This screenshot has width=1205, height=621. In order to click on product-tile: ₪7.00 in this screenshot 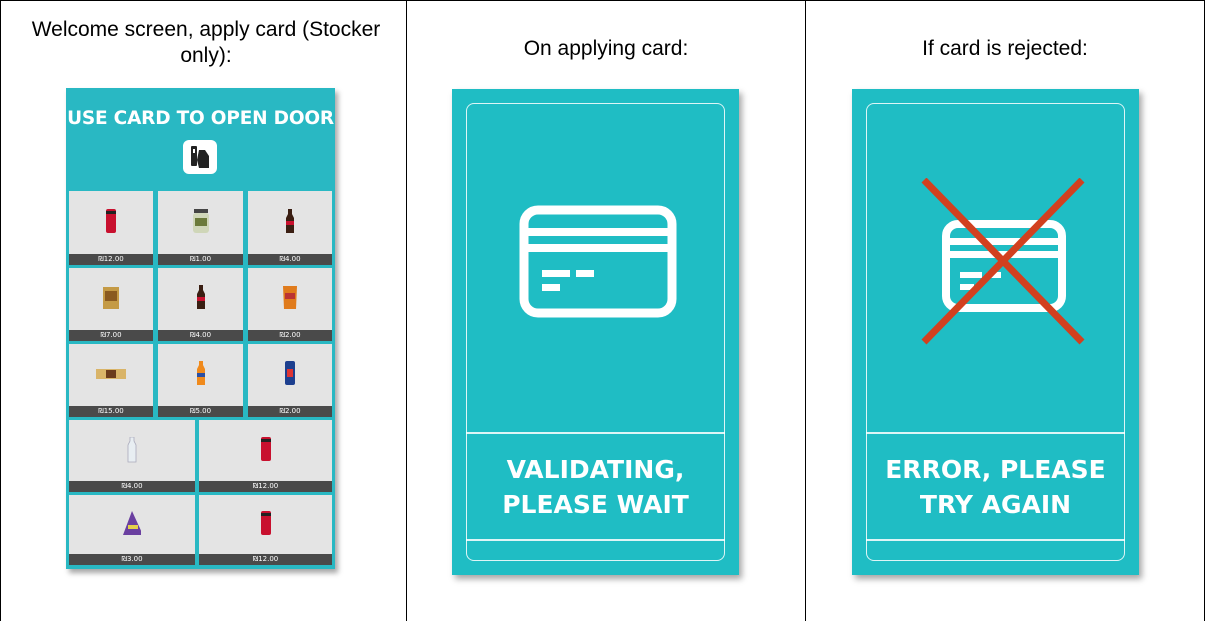, I will do `click(111, 304)`.